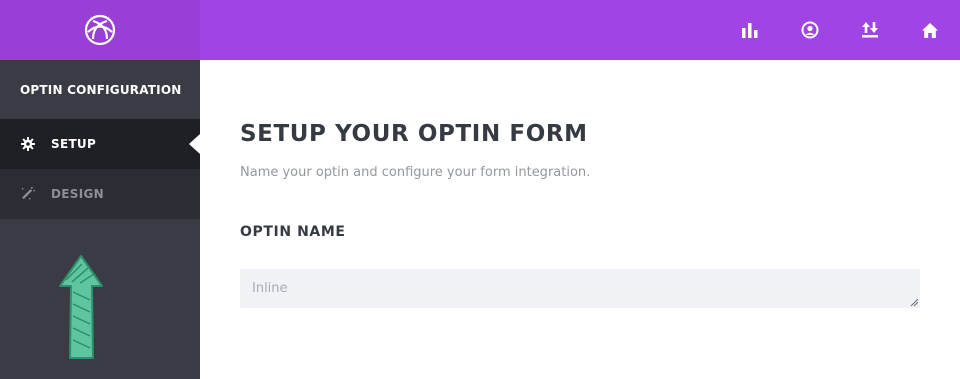 The width and height of the screenshot is (960, 379). I want to click on active-item-pointer, so click(194, 144).